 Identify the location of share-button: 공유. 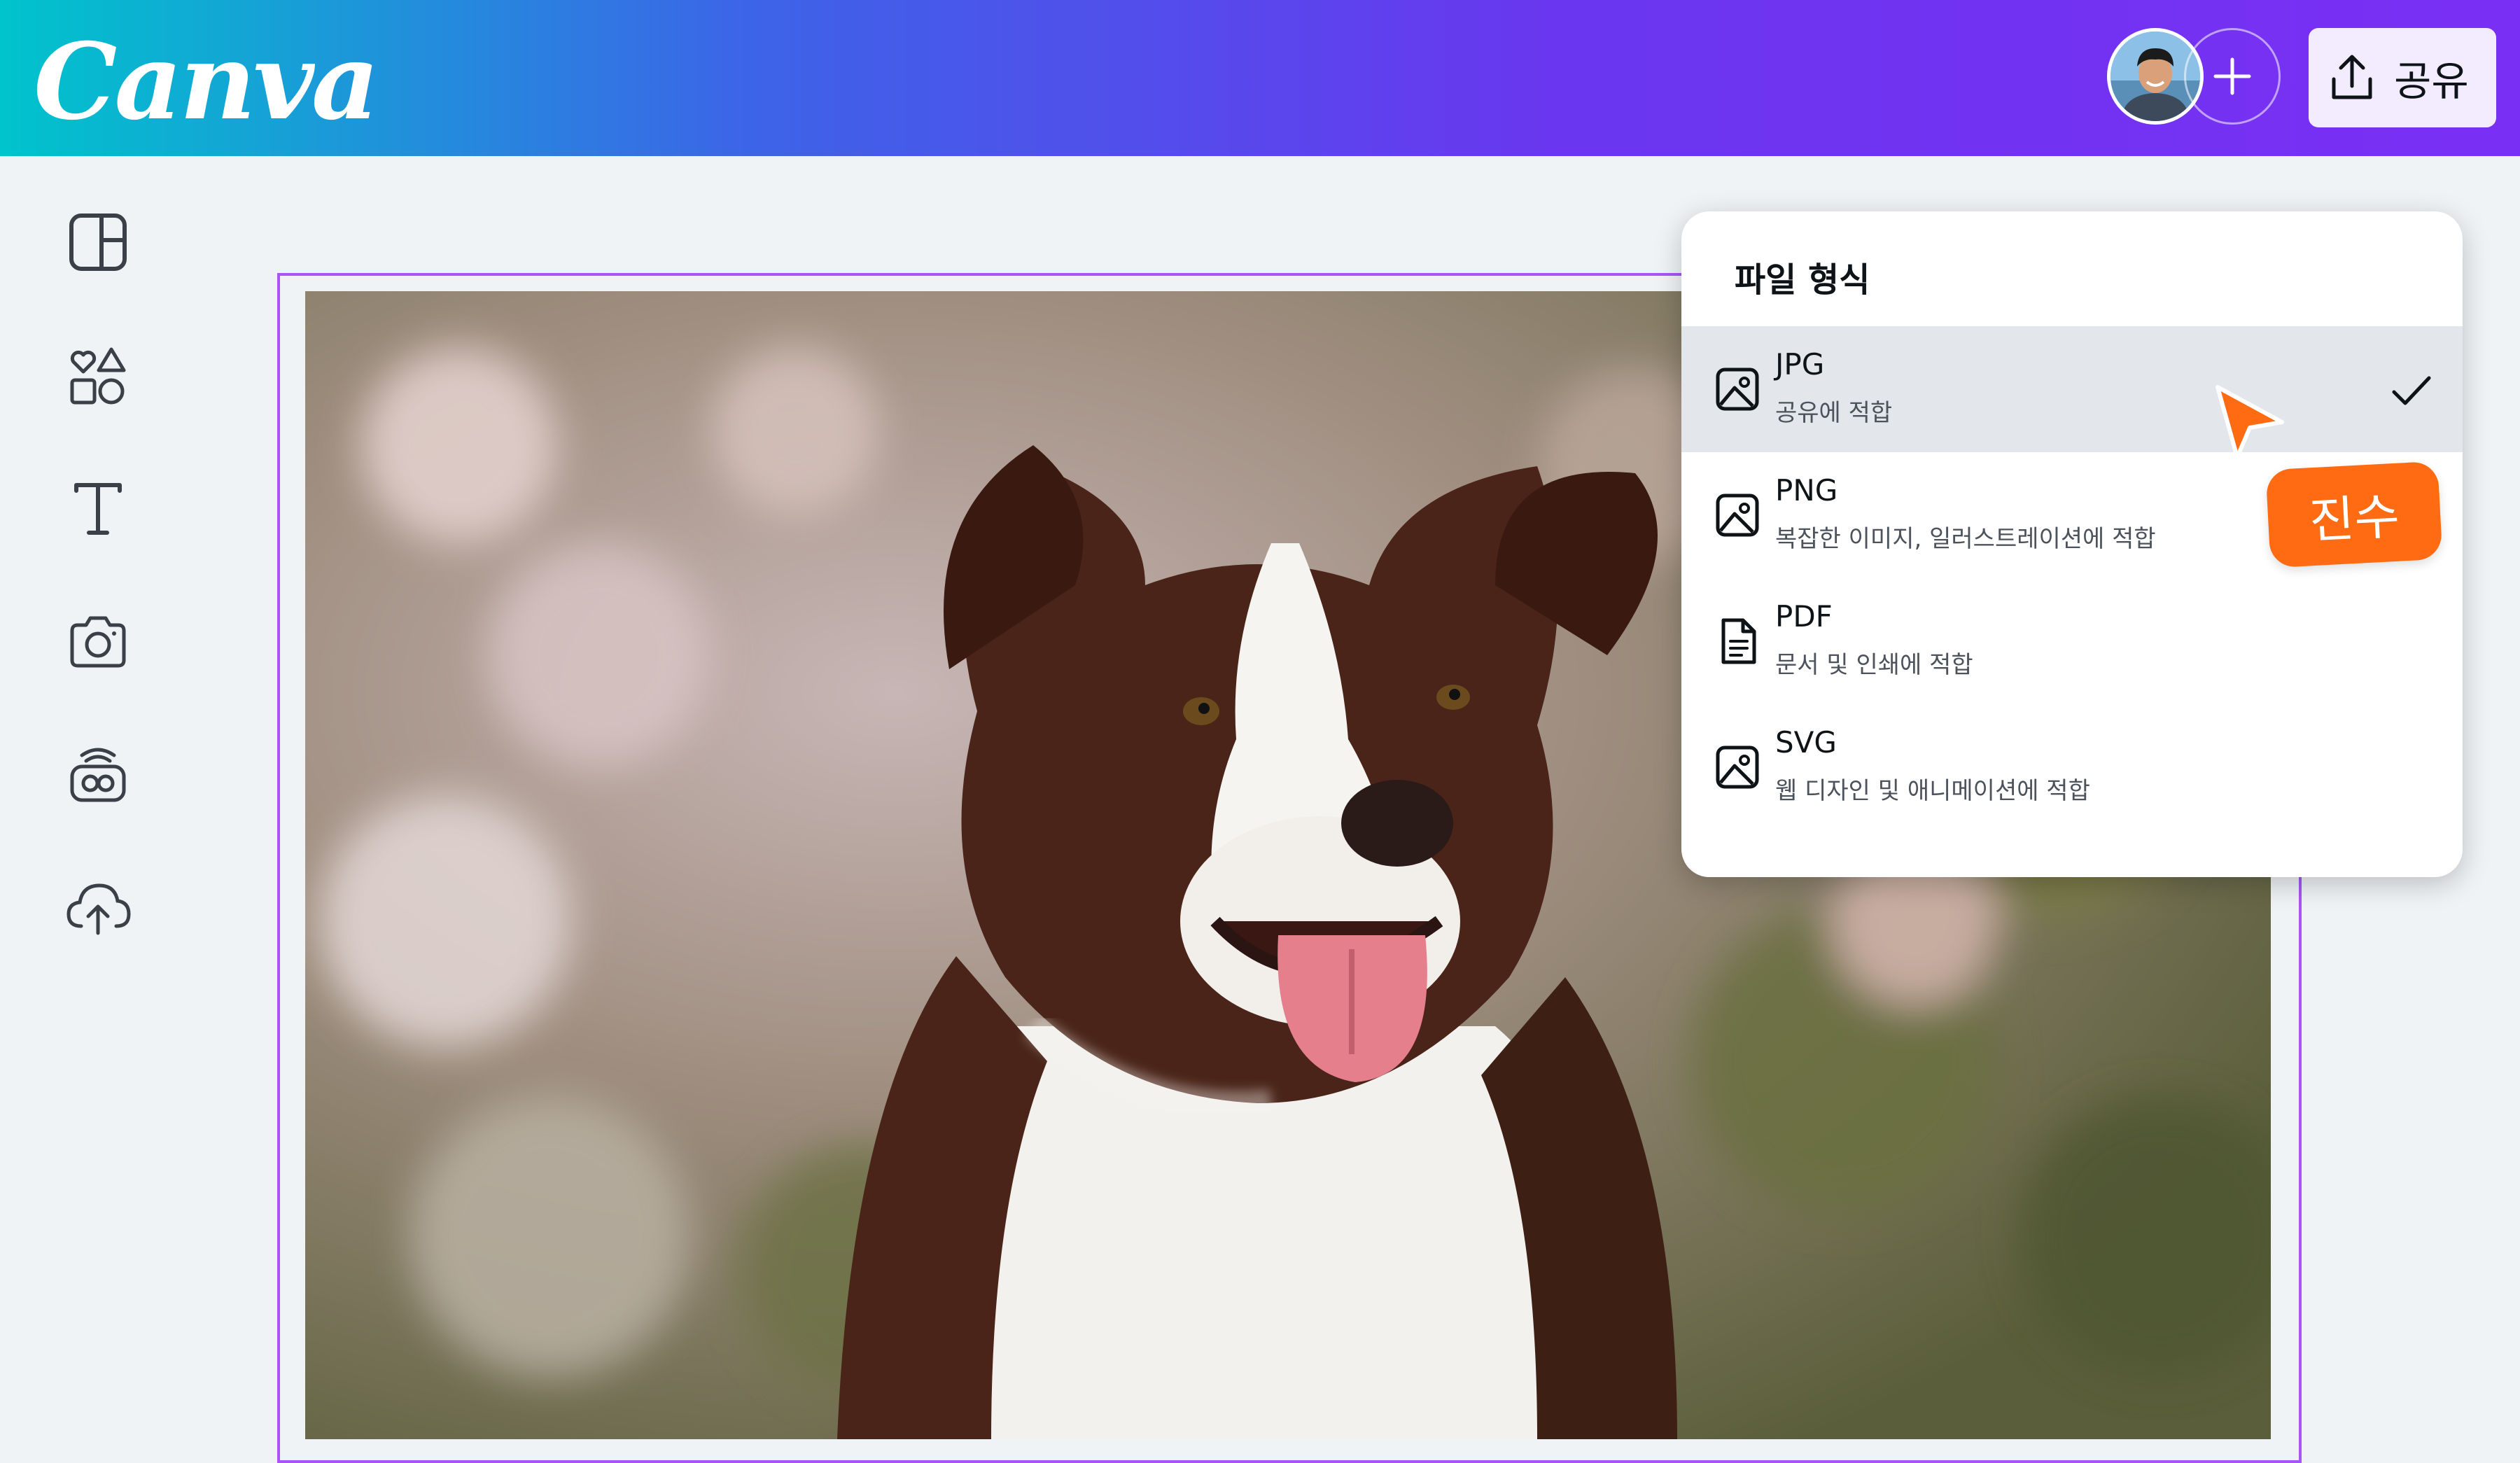
(2402, 77).